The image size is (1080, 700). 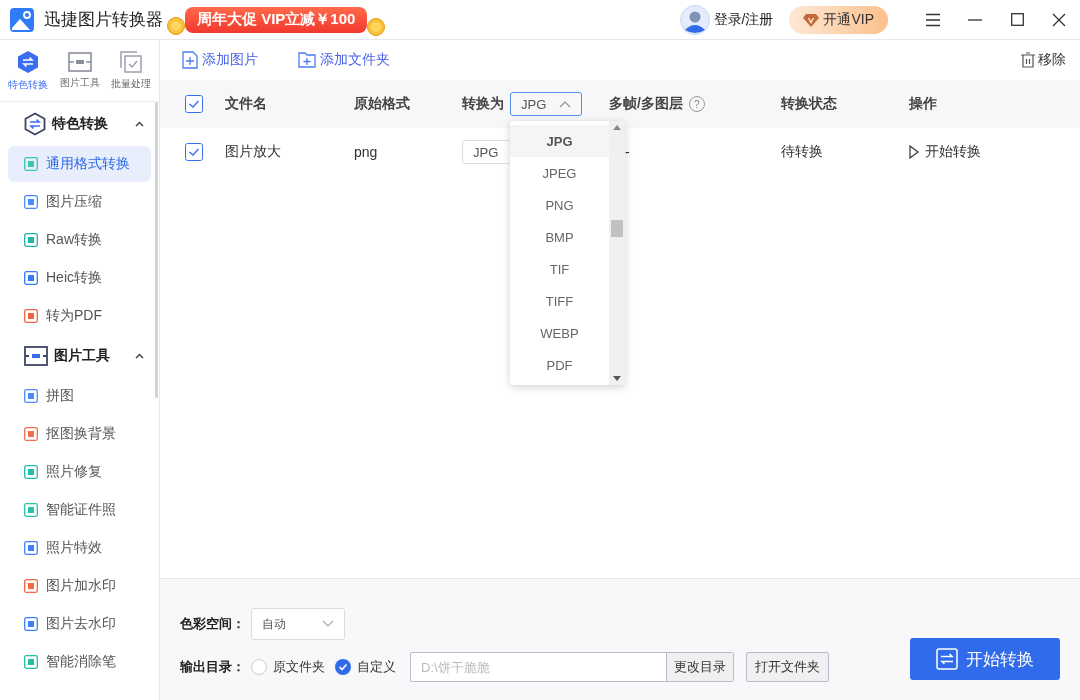 I want to click on sidebar-item: 照片特效, so click(x=79, y=548).